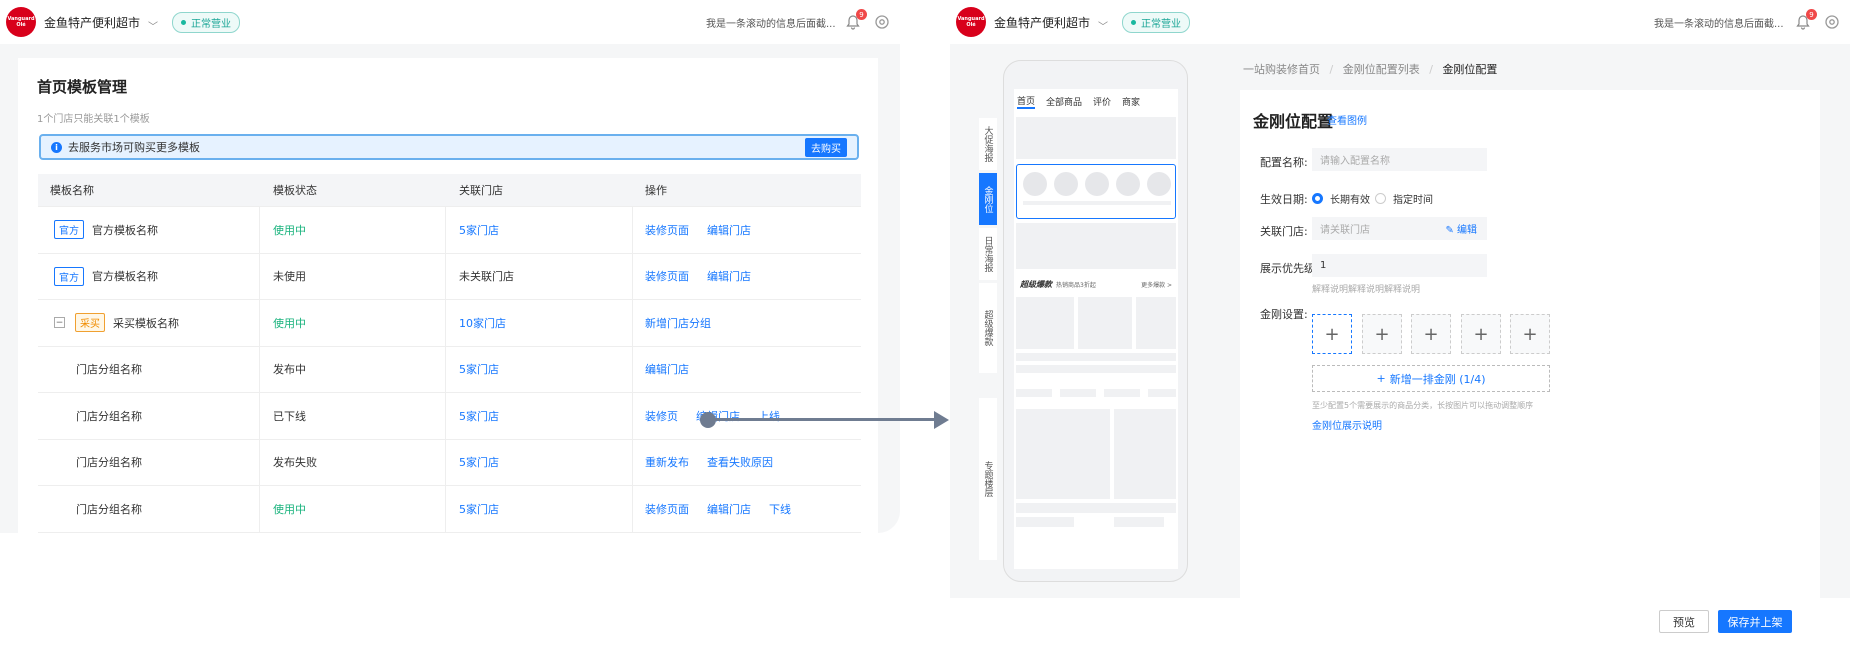 This screenshot has width=1850, height=645. What do you see at coordinates (289, 416) in the screenshot?
I see `template-status: 已下线` at bounding box center [289, 416].